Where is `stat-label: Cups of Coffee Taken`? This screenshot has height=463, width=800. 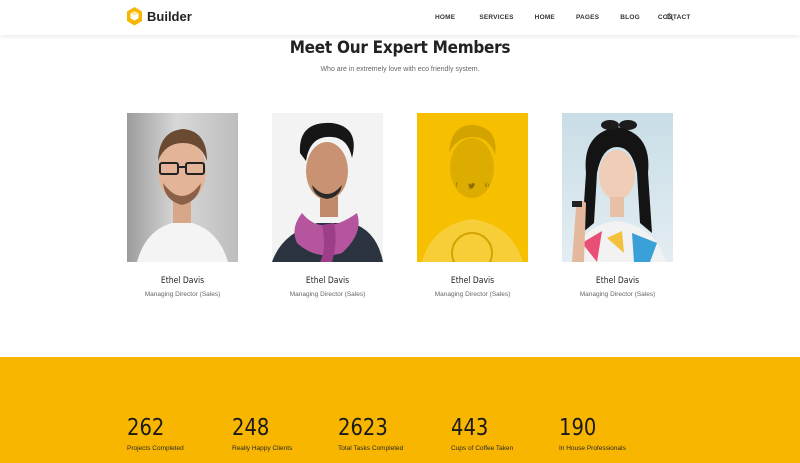 stat-label: Cups of Coffee Taken is located at coordinates (482, 448).